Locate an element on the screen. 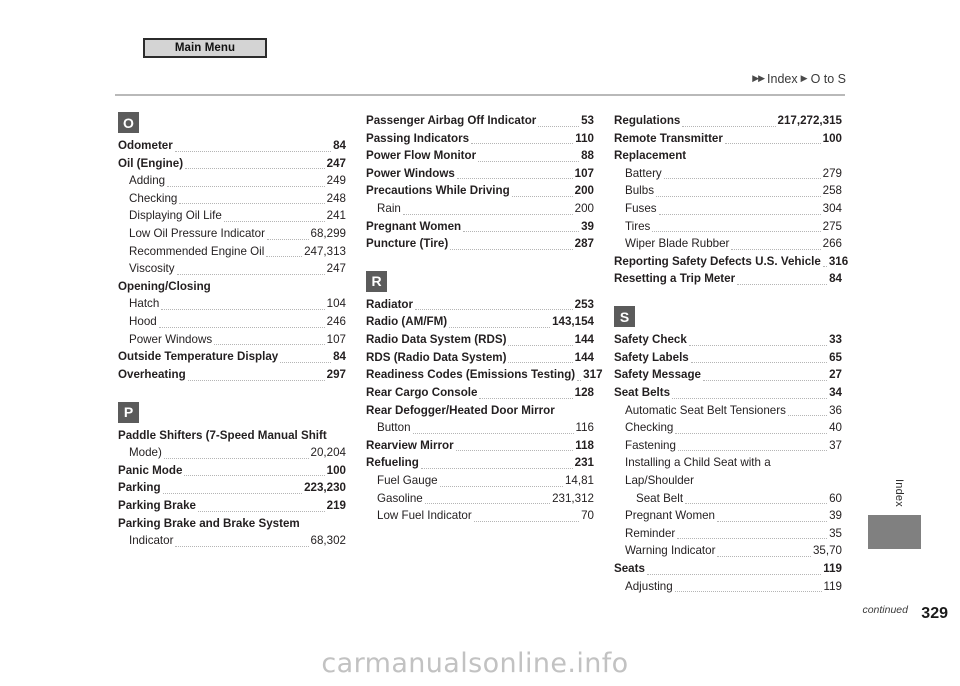 This screenshot has height=686, width=960. index-entry: Battery 279 is located at coordinates (728, 174).